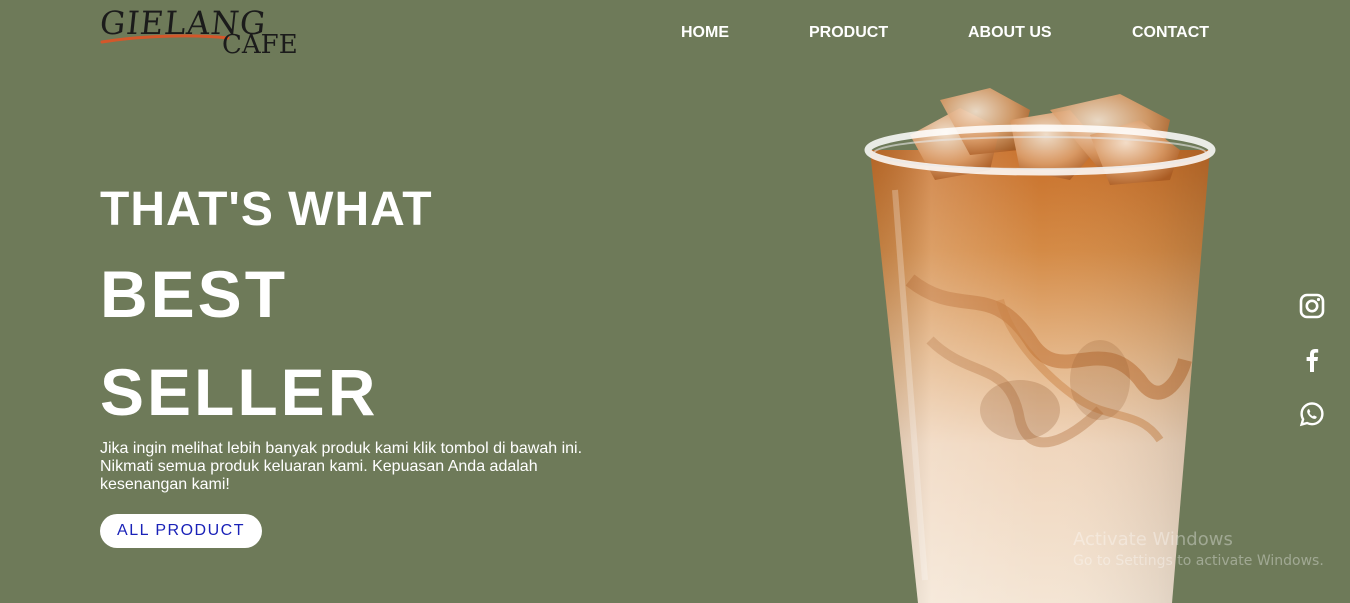 This screenshot has height=603, width=1350. I want to click on watermark-subtitle: Go to Settings to activate Windows., so click(1198, 561).